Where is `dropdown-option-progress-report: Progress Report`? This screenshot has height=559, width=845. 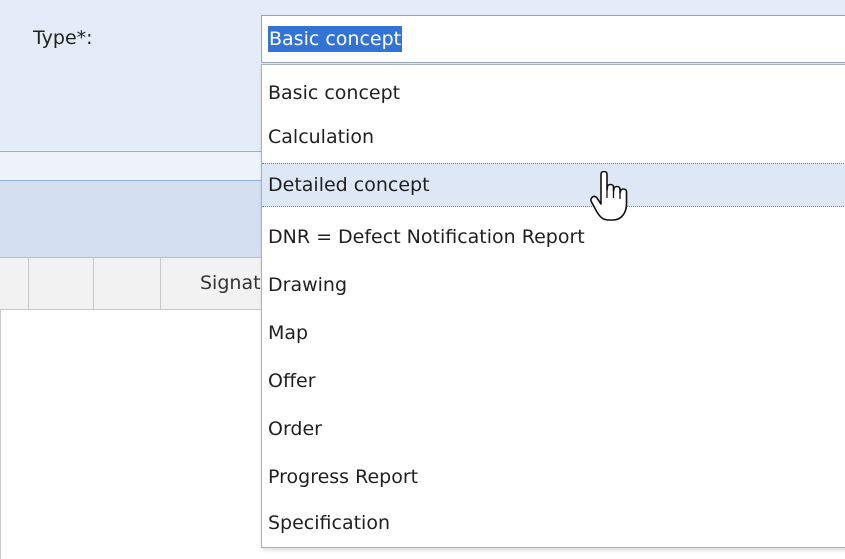 dropdown-option-progress-report: Progress Report is located at coordinates (553, 477).